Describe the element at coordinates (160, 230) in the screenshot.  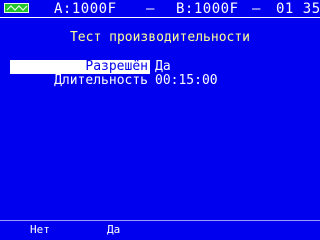
I see `softkey-bar: Нет Да` at that location.